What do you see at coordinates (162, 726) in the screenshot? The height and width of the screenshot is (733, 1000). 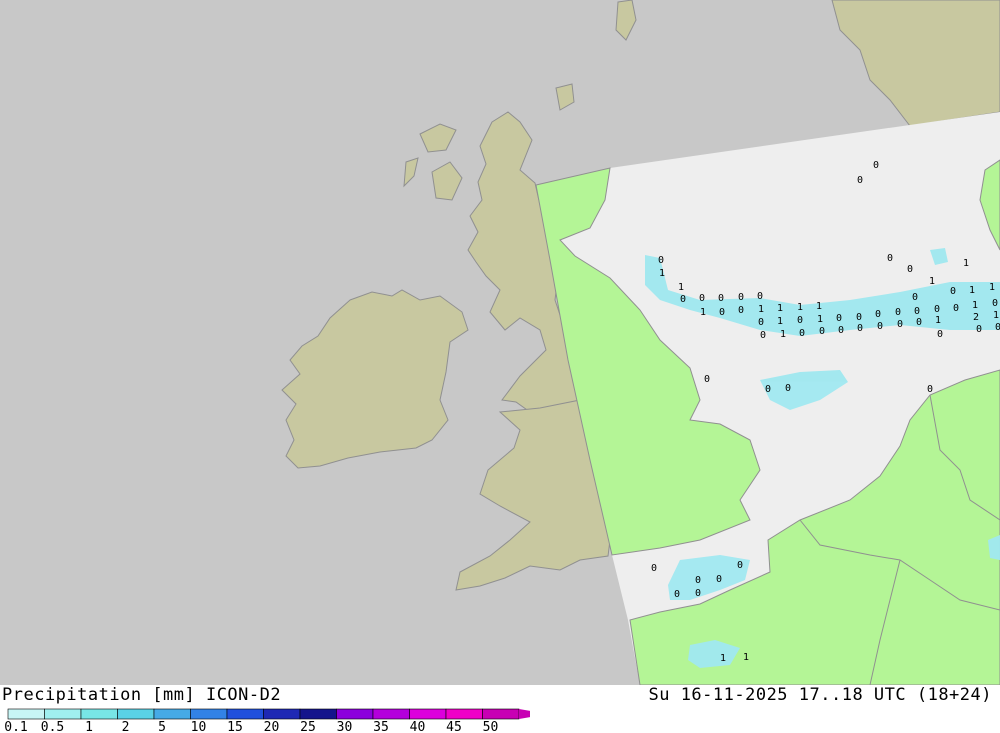 I see `legend-tick-label: 5` at bounding box center [162, 726].